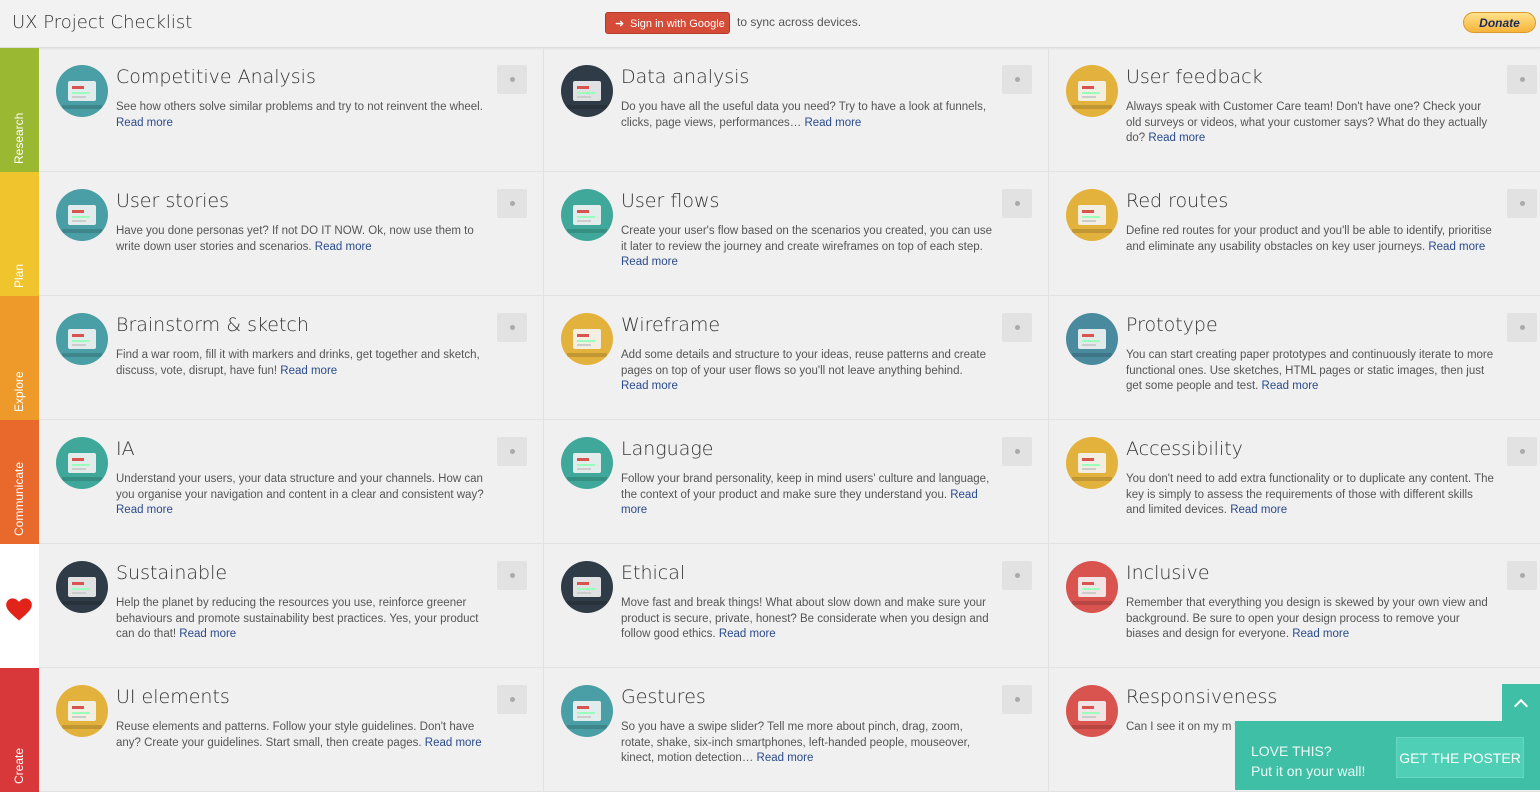 Image resolution: width=1540 pixels, height=792 pixels. What do you see at coordinates (19, 275) in the screenshot?
I see `category-label: Plan` at bounding box center [19, 275].